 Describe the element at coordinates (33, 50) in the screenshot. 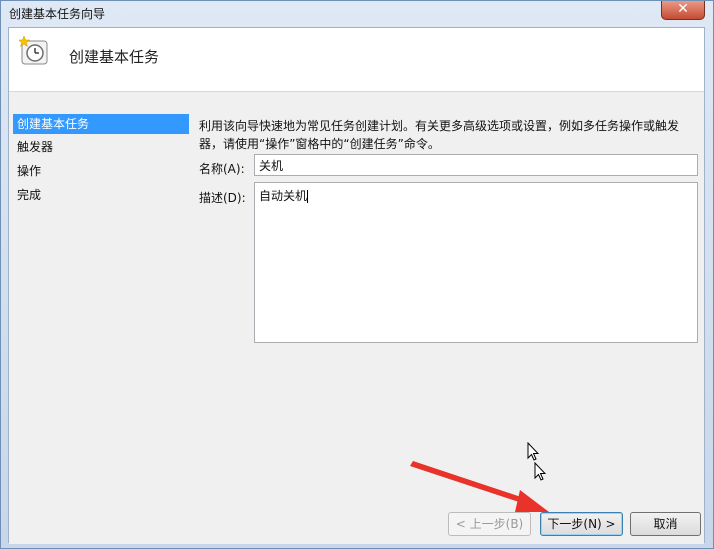

I see `clock-star-icon` at that location.